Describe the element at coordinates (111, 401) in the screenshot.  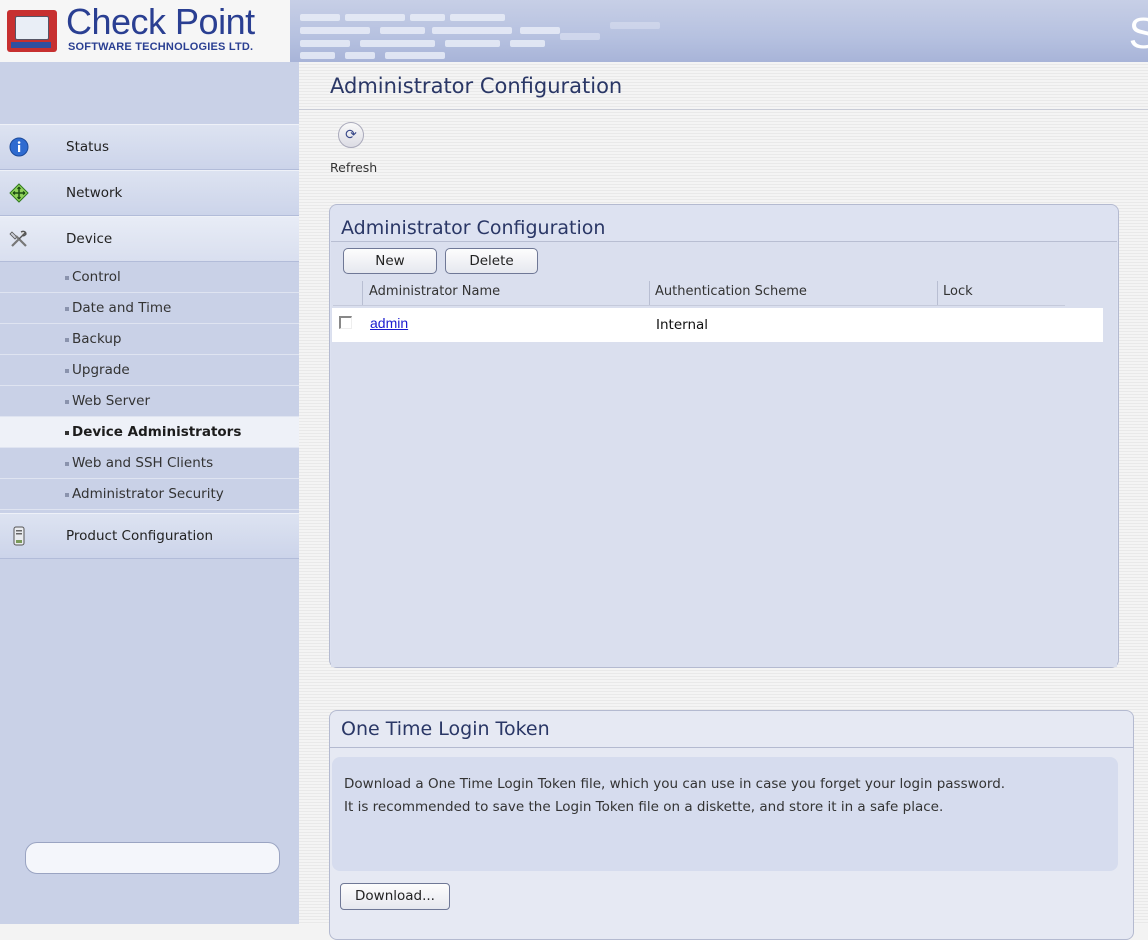
I see `sidebar-subitem-label: Web Server` at that location.